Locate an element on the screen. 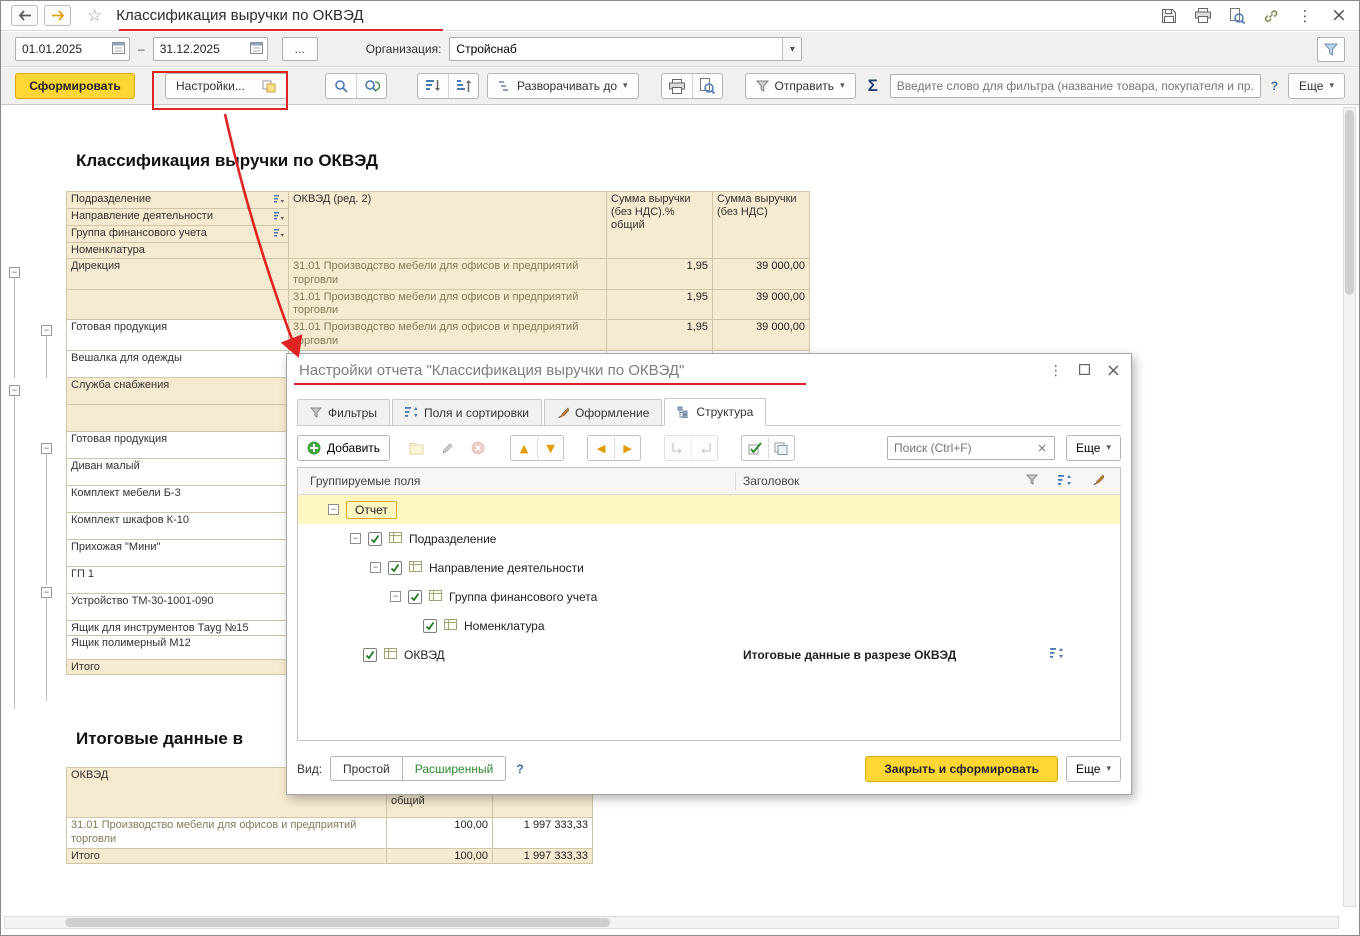 This screenshot has height=936, width=1360. date-to-input is located at coordinates (197, 49).